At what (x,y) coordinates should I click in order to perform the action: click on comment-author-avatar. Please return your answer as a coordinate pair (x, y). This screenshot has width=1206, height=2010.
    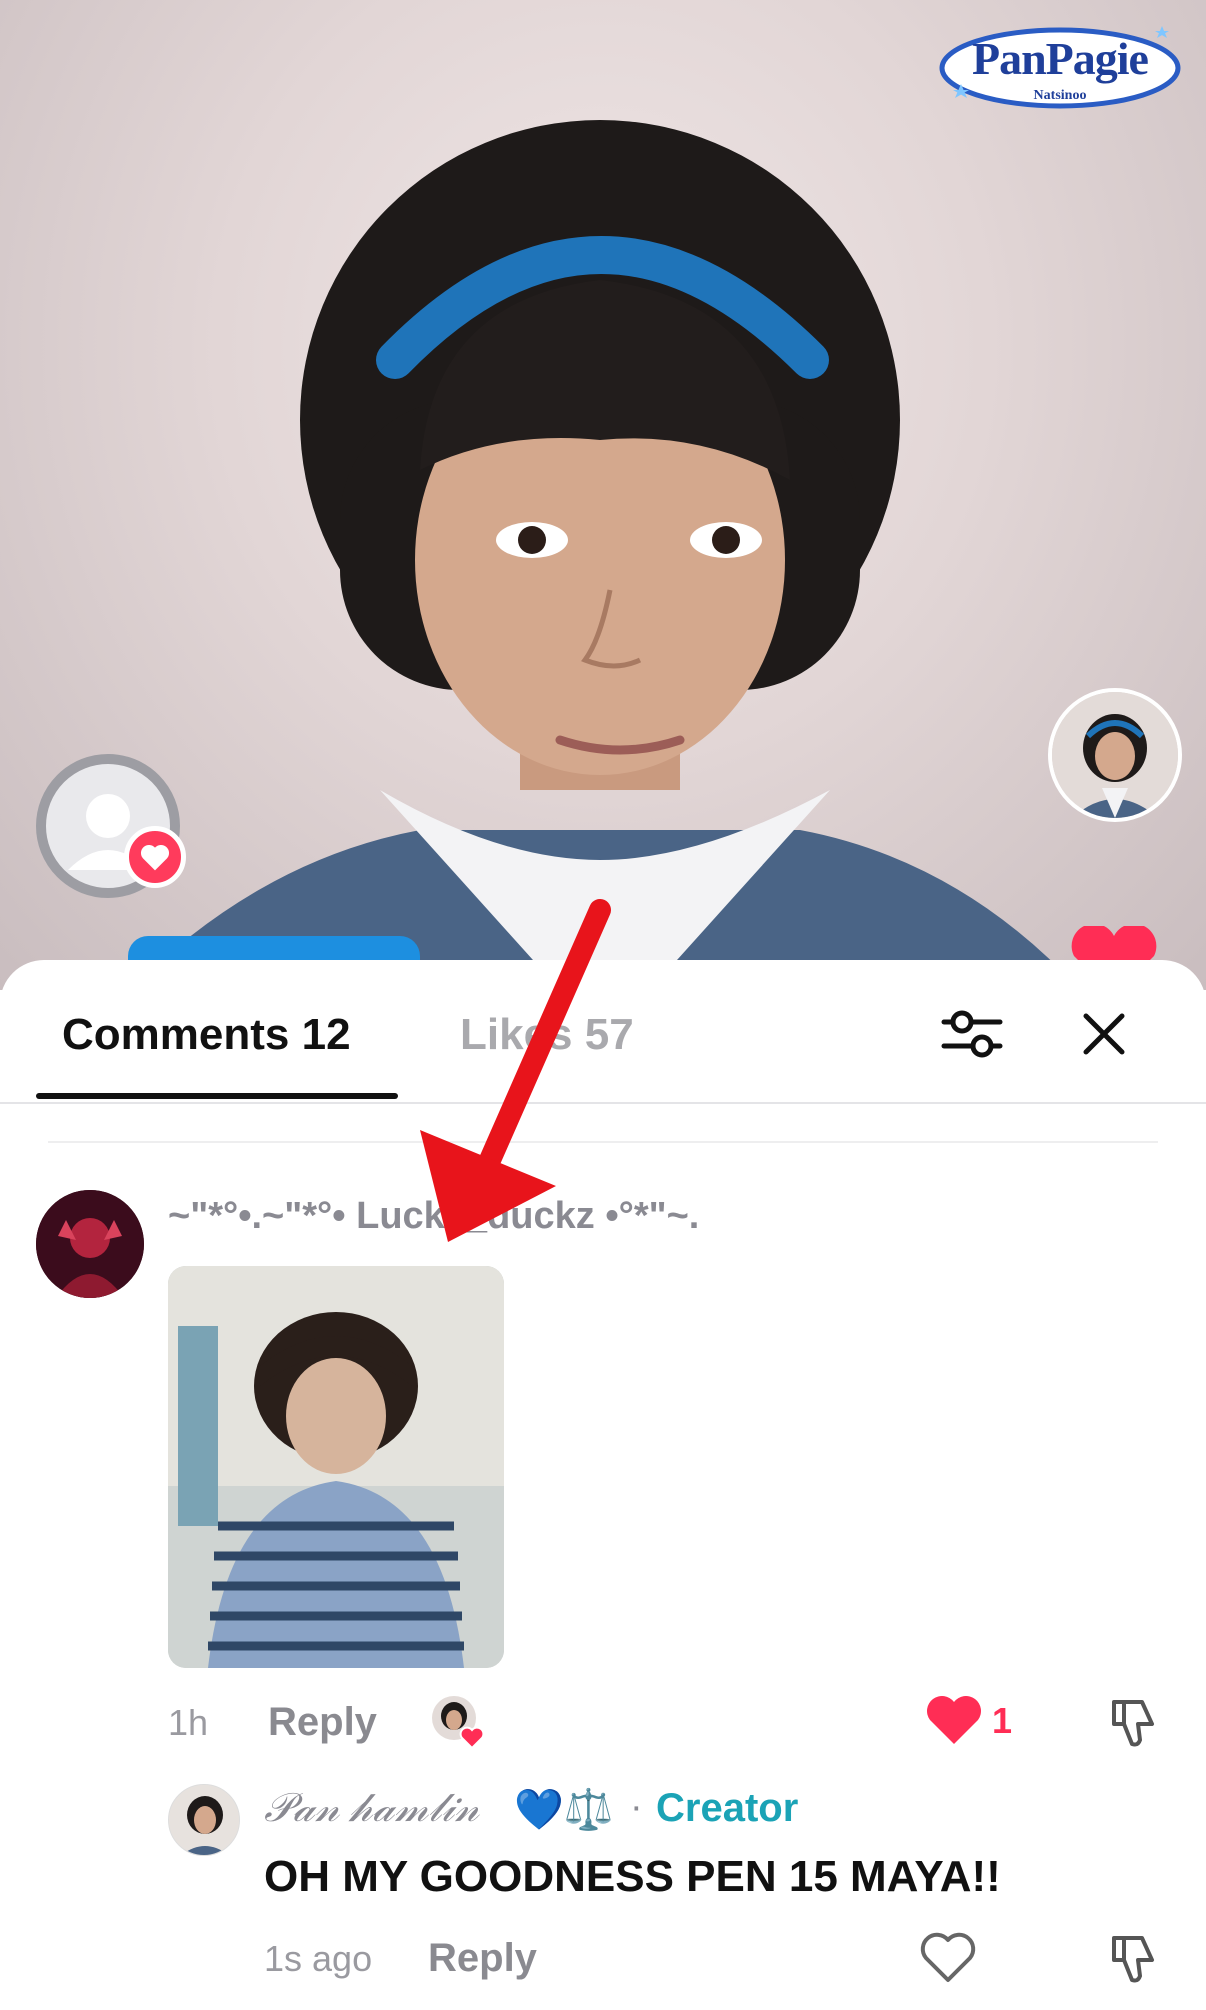
    Looking at the image, I should click on (90, 1244).